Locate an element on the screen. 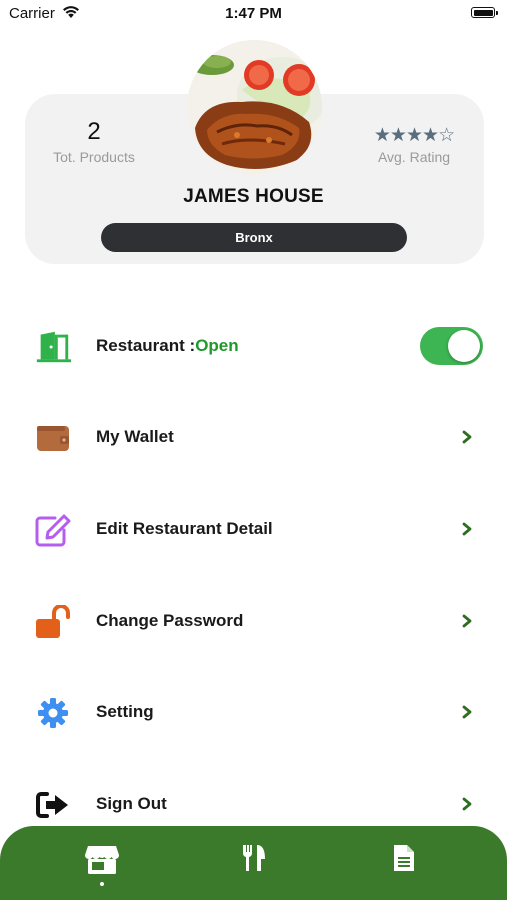 This screenshot has width=507, height=900. restaurant-label: Restaurant :Open is located at coordinates (167, 346).